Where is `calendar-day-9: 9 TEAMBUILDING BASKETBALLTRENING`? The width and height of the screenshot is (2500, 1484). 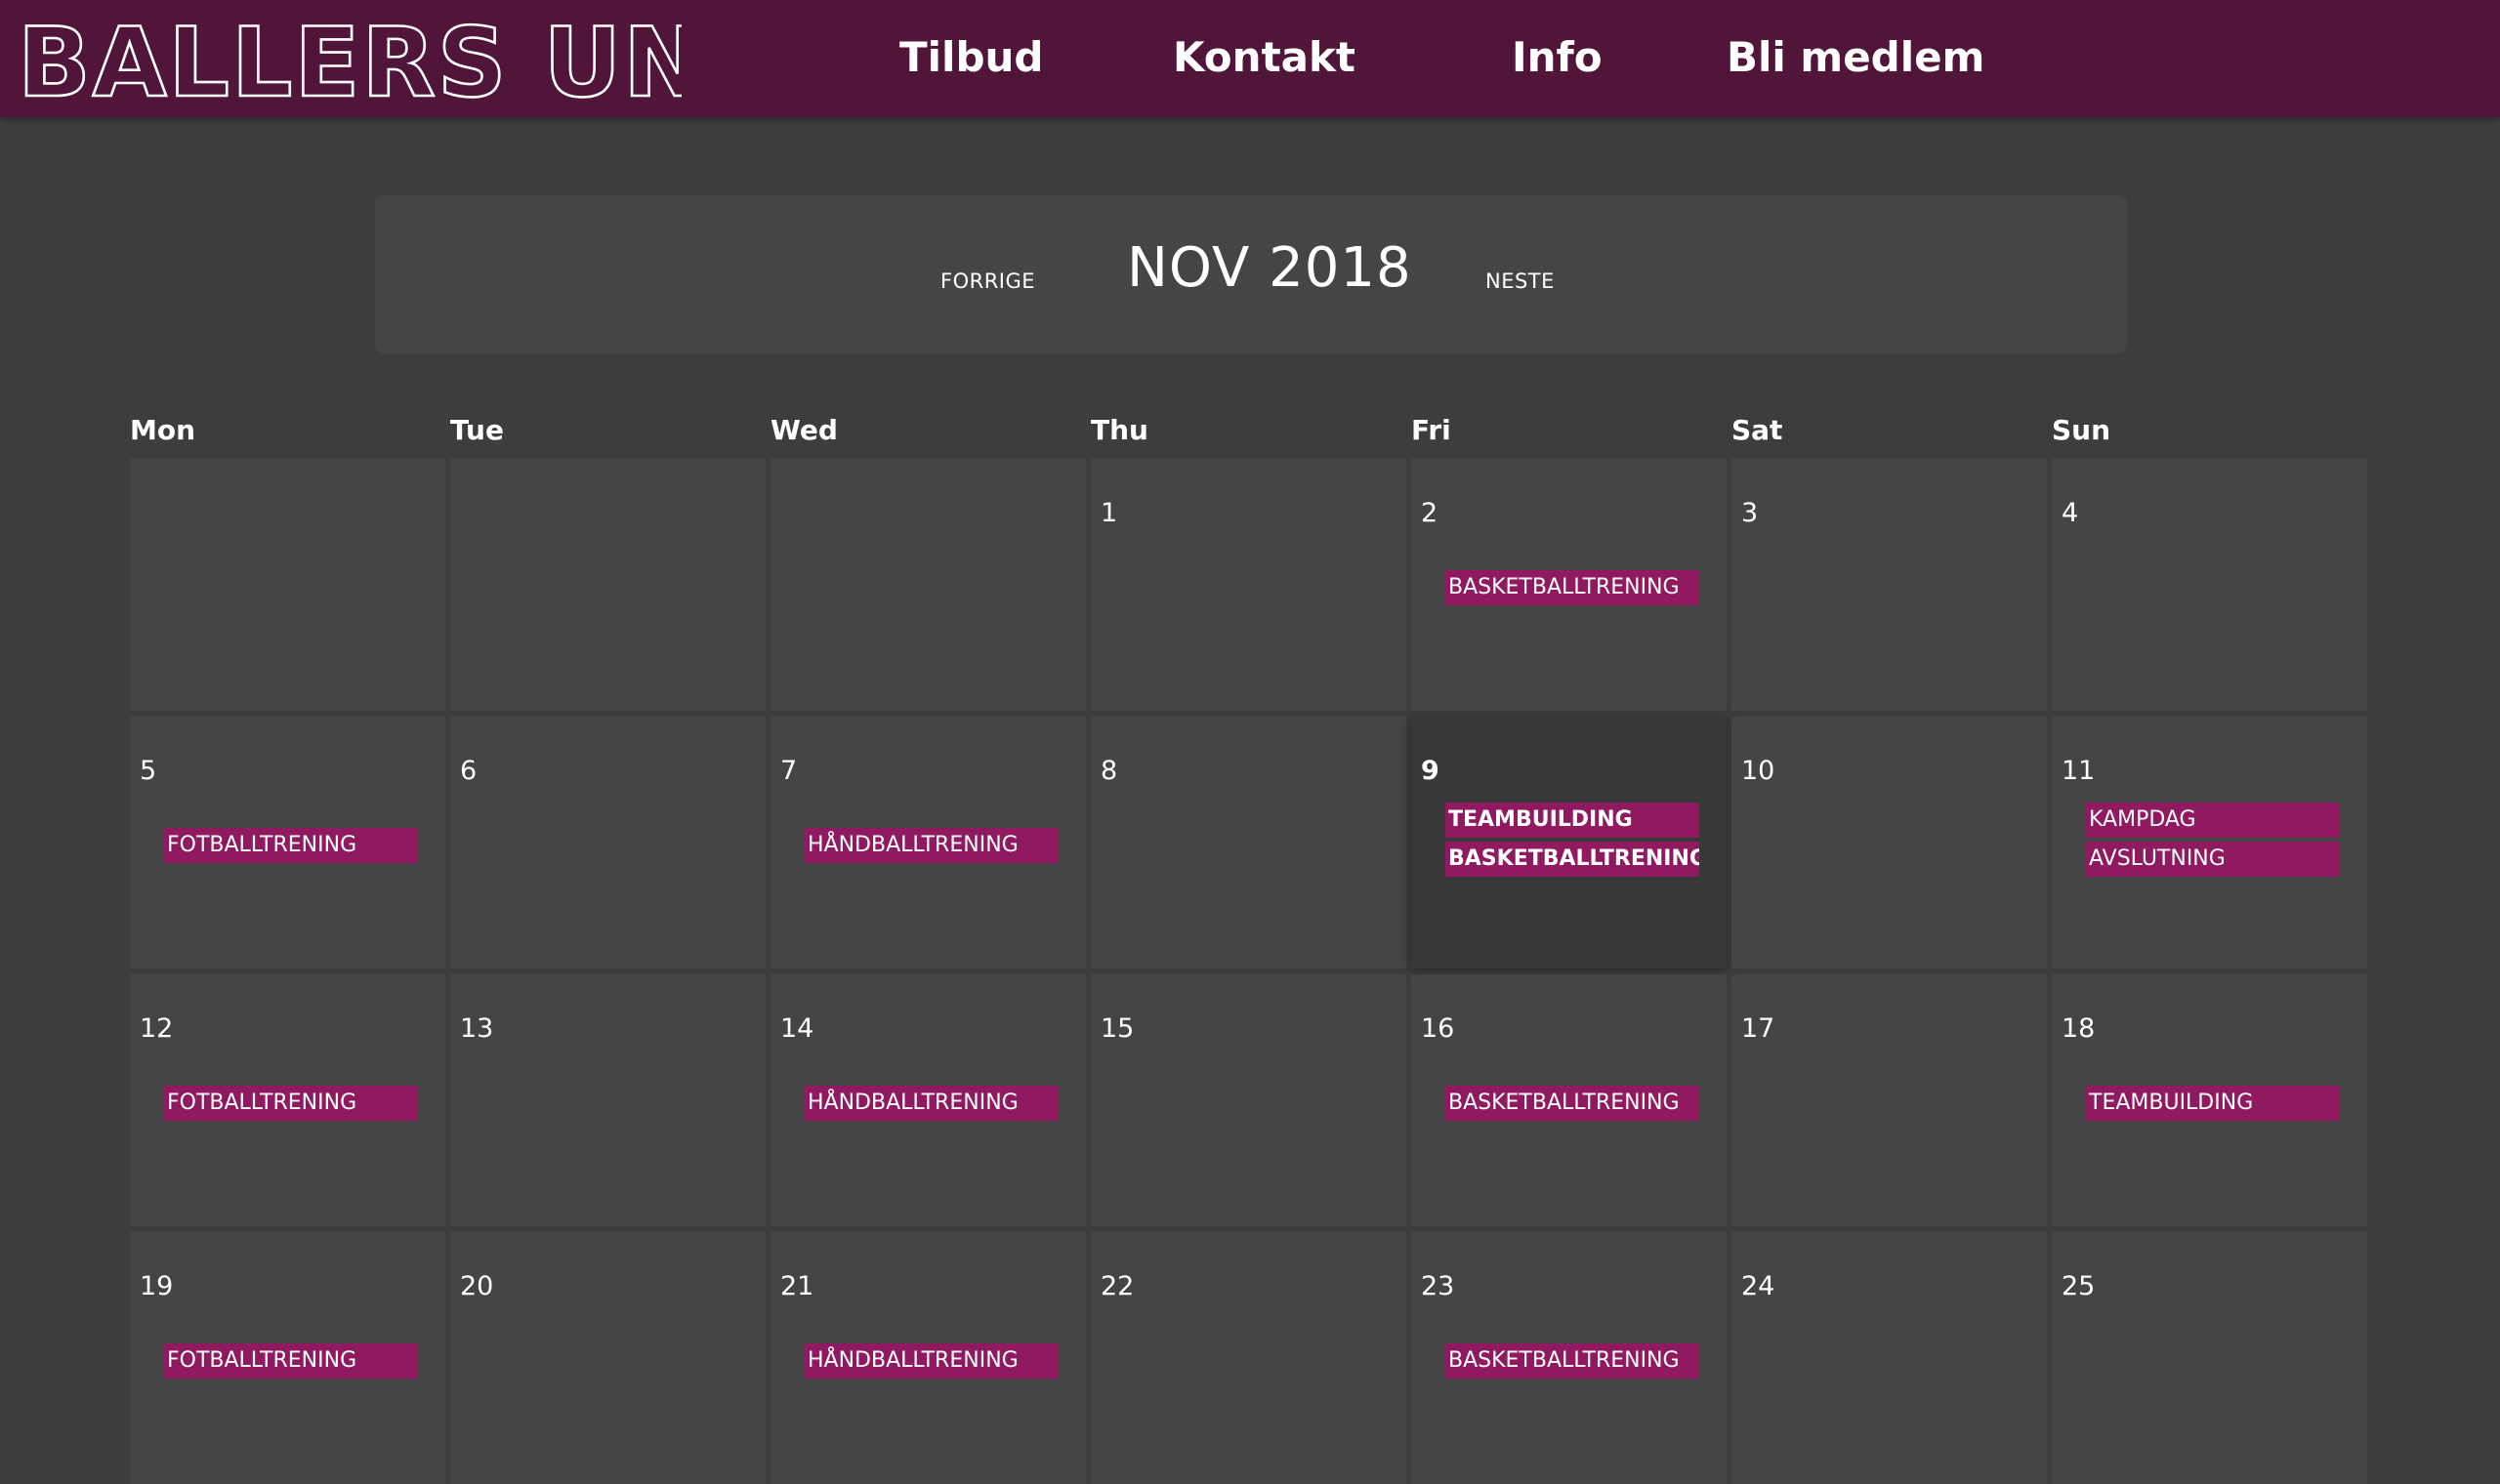
calendar-day-9: 9 TEAMBUILDING BASKETBALLTRENING is located at coordinates (1569, 843).